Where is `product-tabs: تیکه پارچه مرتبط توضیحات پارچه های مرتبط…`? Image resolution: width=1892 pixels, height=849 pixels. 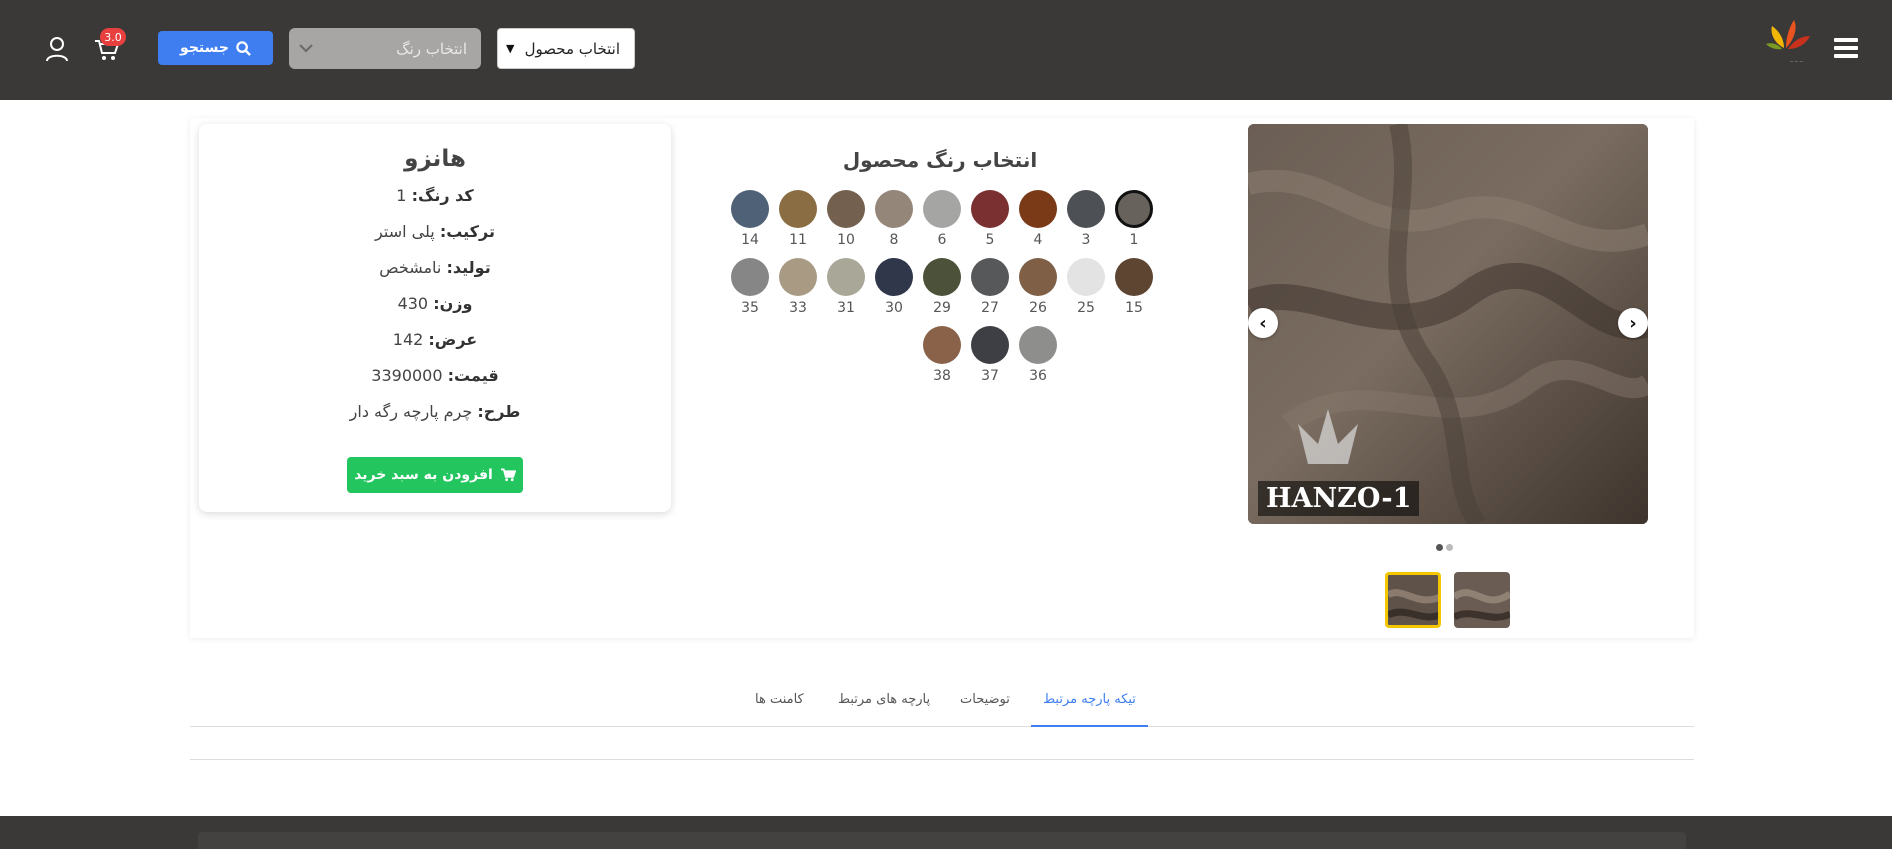
product-tabs: تیکه پارچه مرتبط توضیحات پارچه های مرتبط… is located at coordinates (942, 703).